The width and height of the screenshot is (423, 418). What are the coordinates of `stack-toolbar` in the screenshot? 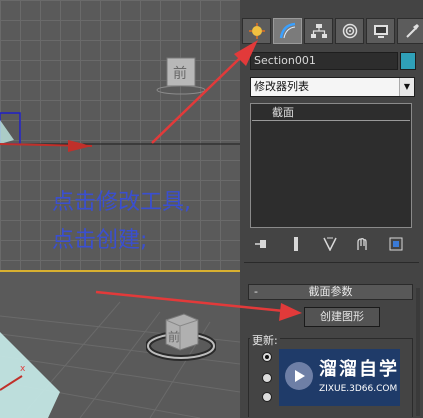 It's located at (334, 245).